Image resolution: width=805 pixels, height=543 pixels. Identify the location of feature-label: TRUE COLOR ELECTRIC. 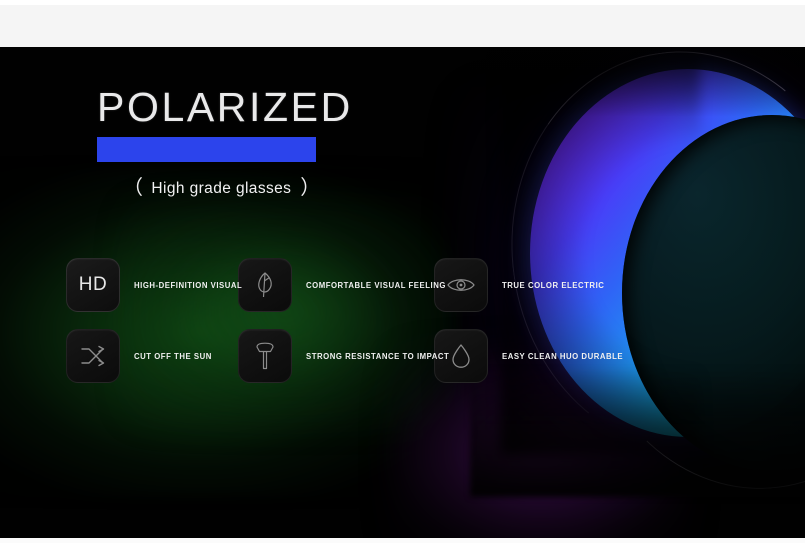
(553, 285).